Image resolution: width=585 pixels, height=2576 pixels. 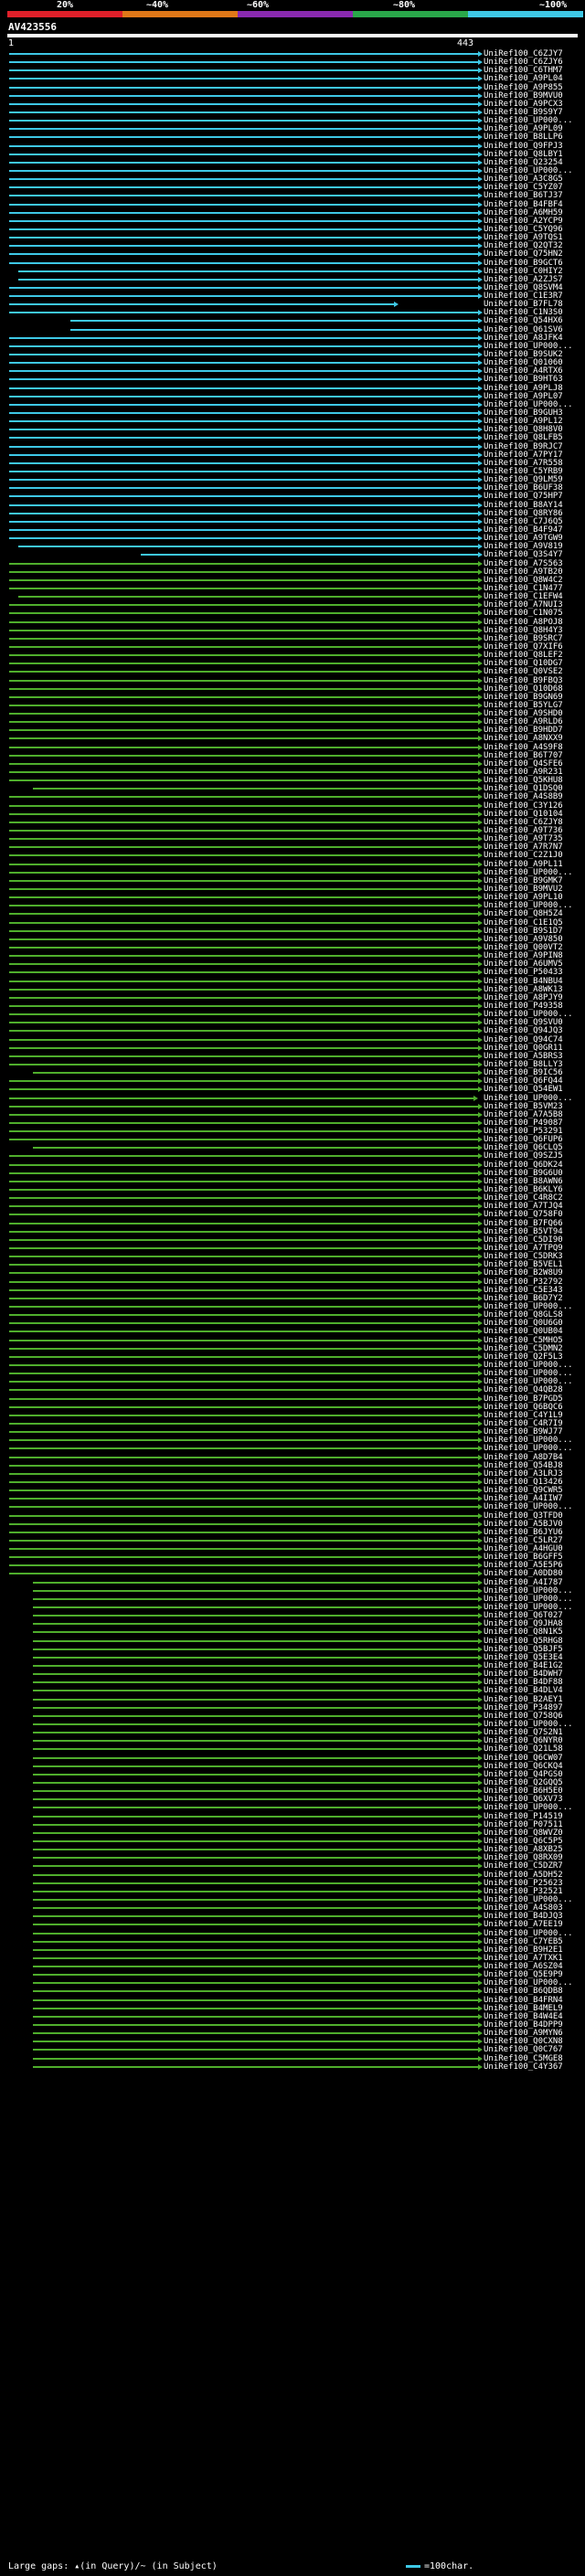 What do you see at coordinates (523, 379) in the screenshot?
I see `hit-label: UniRef100_B9HT63` at bounding box center [523, 379].